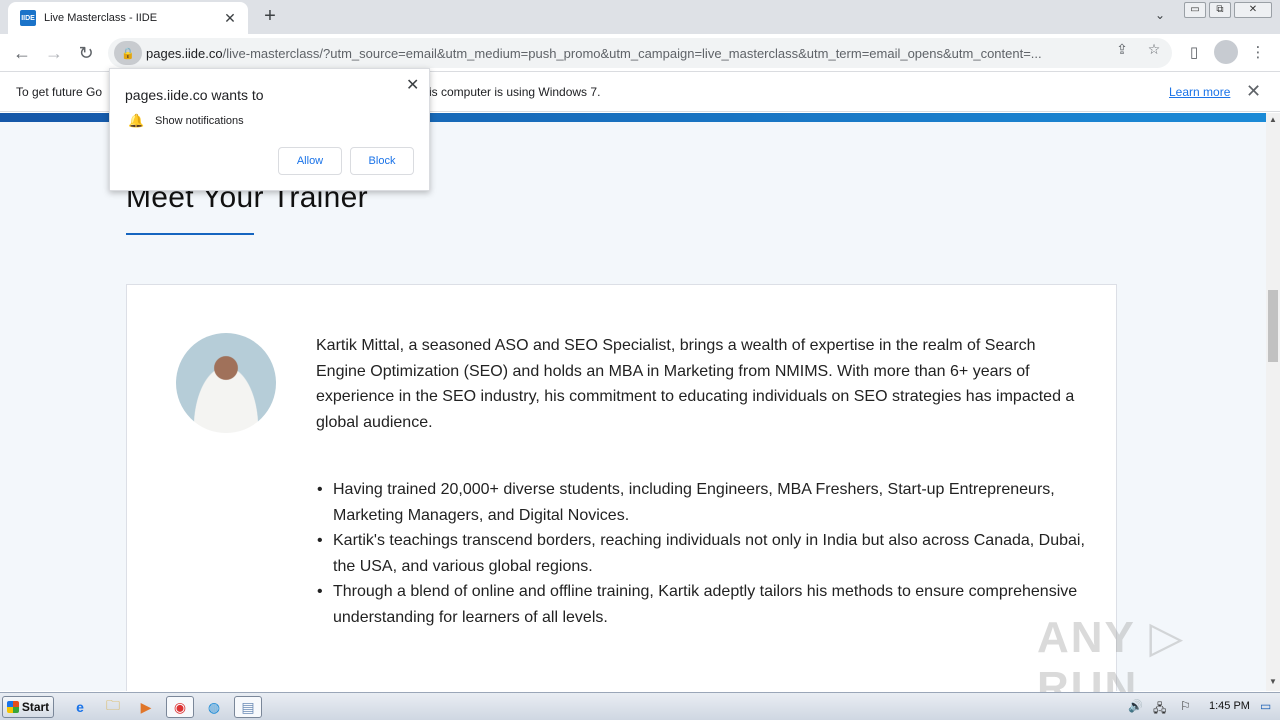  Describe the element at coordinates (230, 18) in the screenshot. I see `tab-close-icon: ✕` at that location.